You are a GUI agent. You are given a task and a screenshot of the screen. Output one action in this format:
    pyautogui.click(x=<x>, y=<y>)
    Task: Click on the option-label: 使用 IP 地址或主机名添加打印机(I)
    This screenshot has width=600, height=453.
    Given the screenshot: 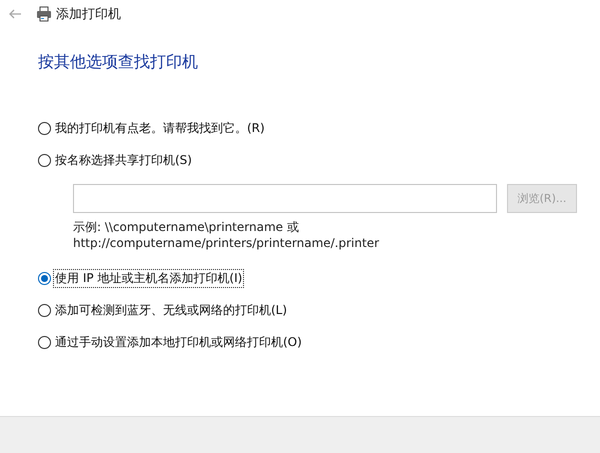 What is the action you would take?
    pyautogui.click(x=148, y=278)
    